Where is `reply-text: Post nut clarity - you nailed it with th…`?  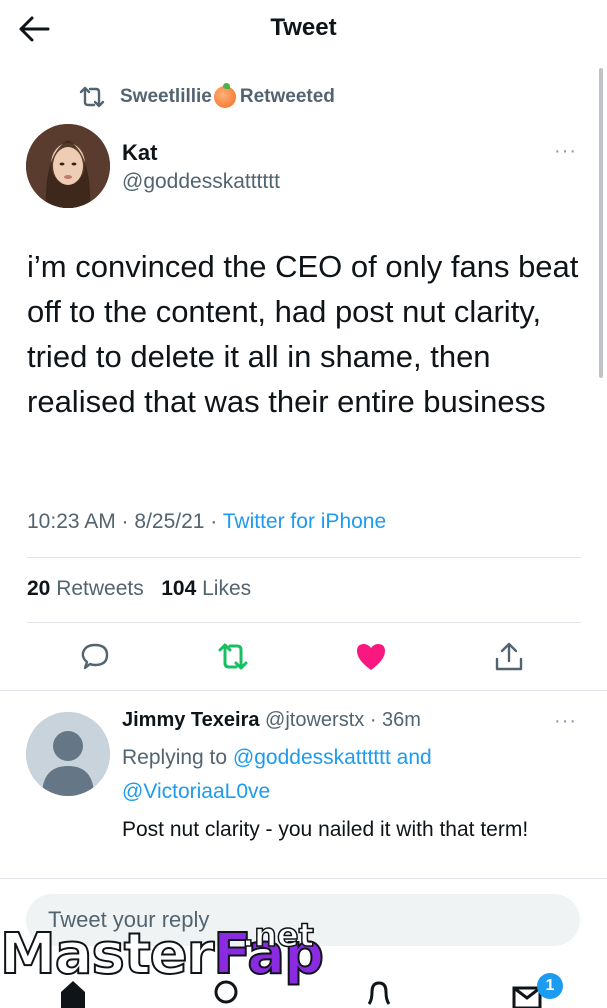
reply-text: Post nut clarity - you nailed it with th… is located at coordinates (325, 829).